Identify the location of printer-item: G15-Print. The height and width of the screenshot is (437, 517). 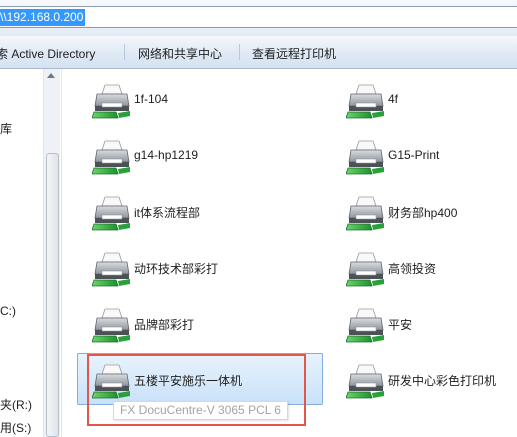
(424, 155).